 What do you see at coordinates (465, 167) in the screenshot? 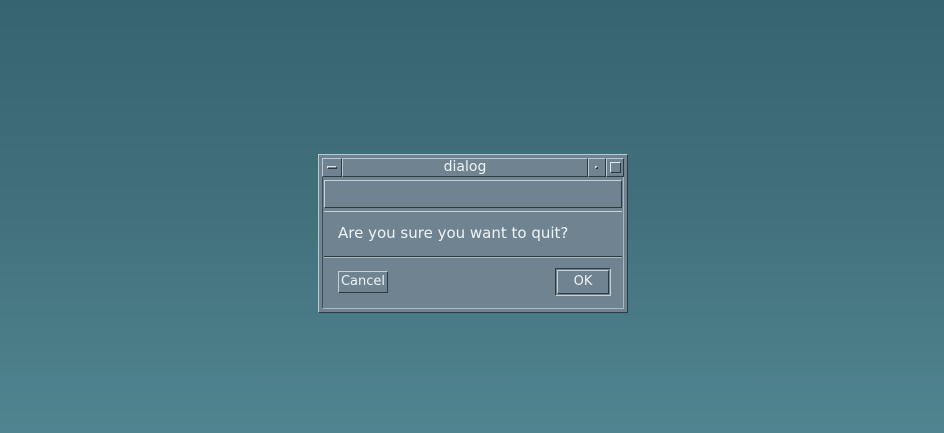
I see `window-title: dialog` at bounding box center [465, 167].